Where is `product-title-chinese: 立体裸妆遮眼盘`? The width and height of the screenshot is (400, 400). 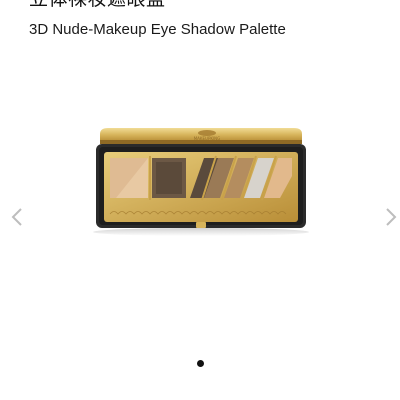 product-title-chinese: 立体裸妆遮眼盘 is located at coordinates (97, 5).